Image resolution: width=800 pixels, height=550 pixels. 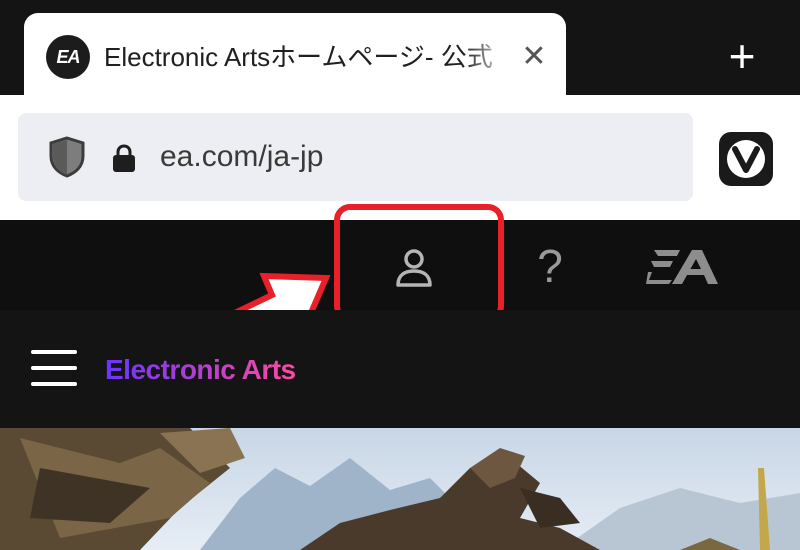 What do you see at coordinates (124, 158) in the screenshot?
I see `lock-icon` at bounding box center [124, 158].